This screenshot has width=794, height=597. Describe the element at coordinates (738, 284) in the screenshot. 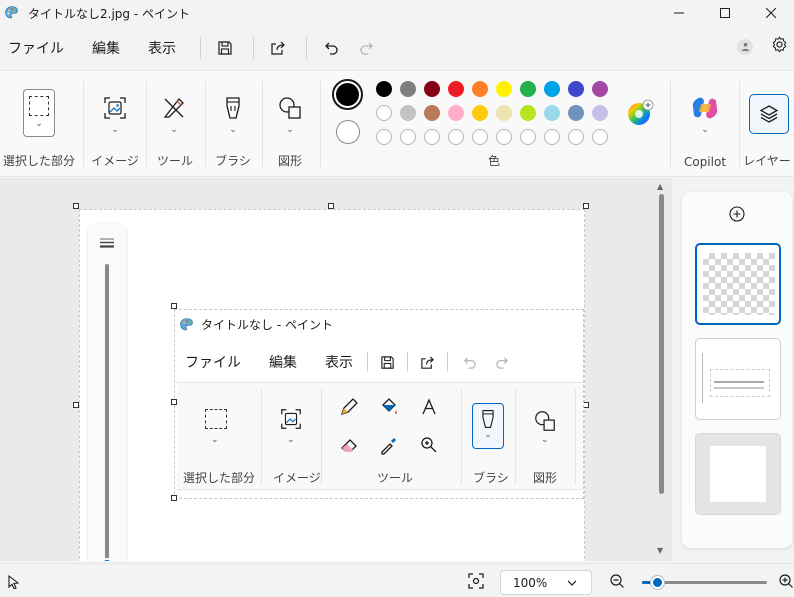

I see `layer-item-transparent` at that location.